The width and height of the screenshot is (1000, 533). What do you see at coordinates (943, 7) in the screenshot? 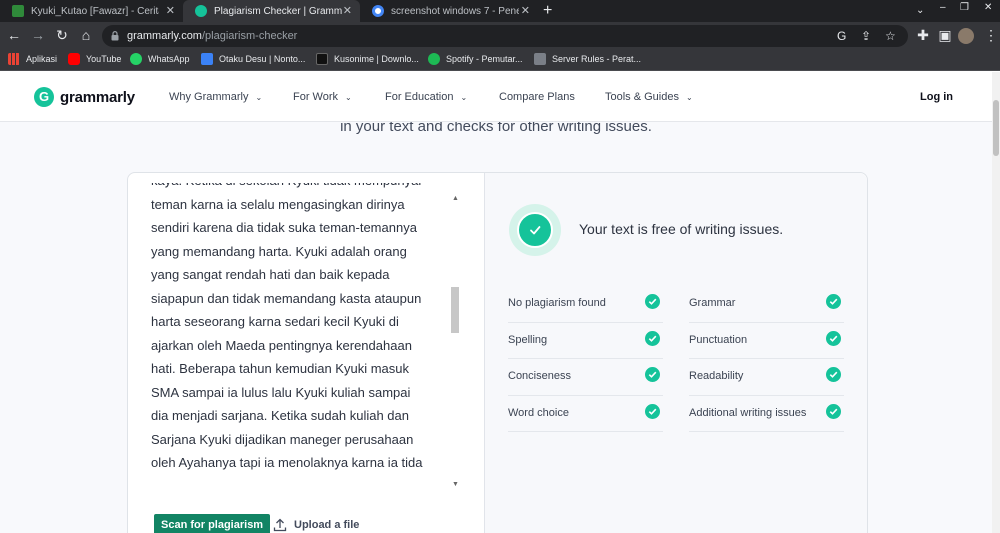
I see `minimize-icon: –` at bounding box center [943, 7].